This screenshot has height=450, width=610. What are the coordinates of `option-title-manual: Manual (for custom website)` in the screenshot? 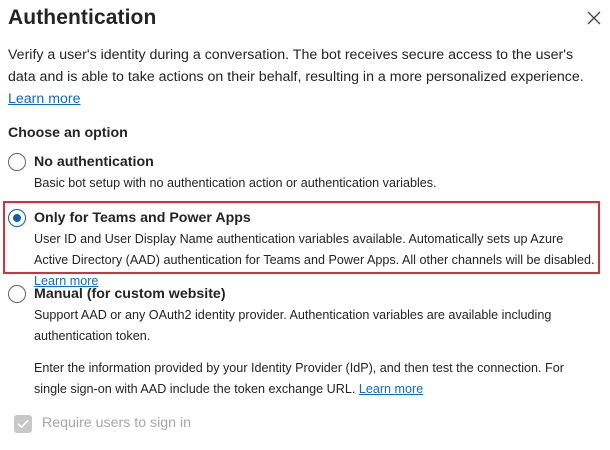 It's located at (130, 294).